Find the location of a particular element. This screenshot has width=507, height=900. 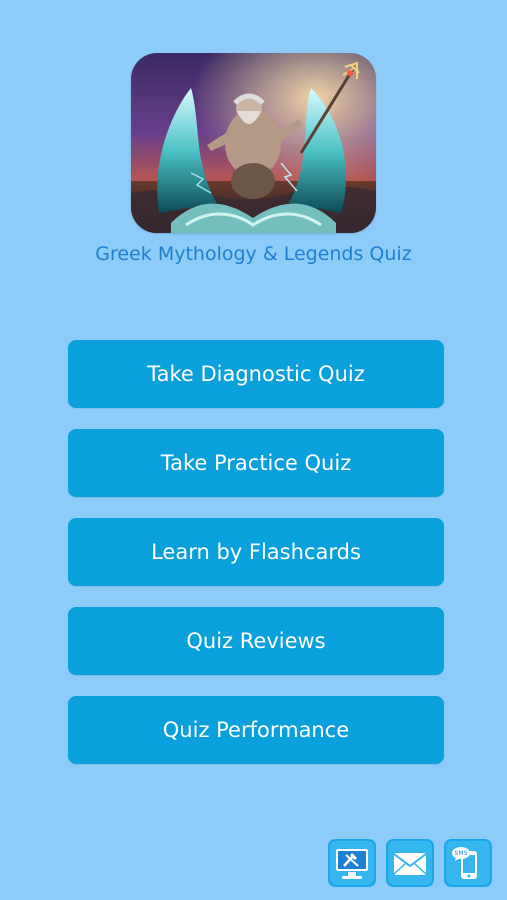

learn-by-flashcards-button: Learn by Flashcards is located at coordinates (256, 552).